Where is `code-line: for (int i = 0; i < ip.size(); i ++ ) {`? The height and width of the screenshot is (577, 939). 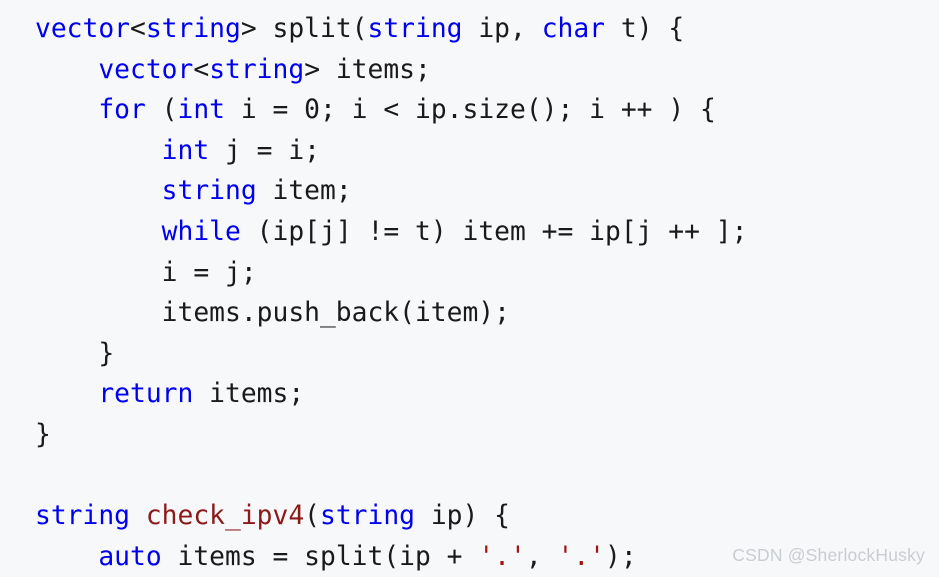
code-line: for (int i = 0; i < ip.size(); i ++ ) { is located at coordinates (391, 110).